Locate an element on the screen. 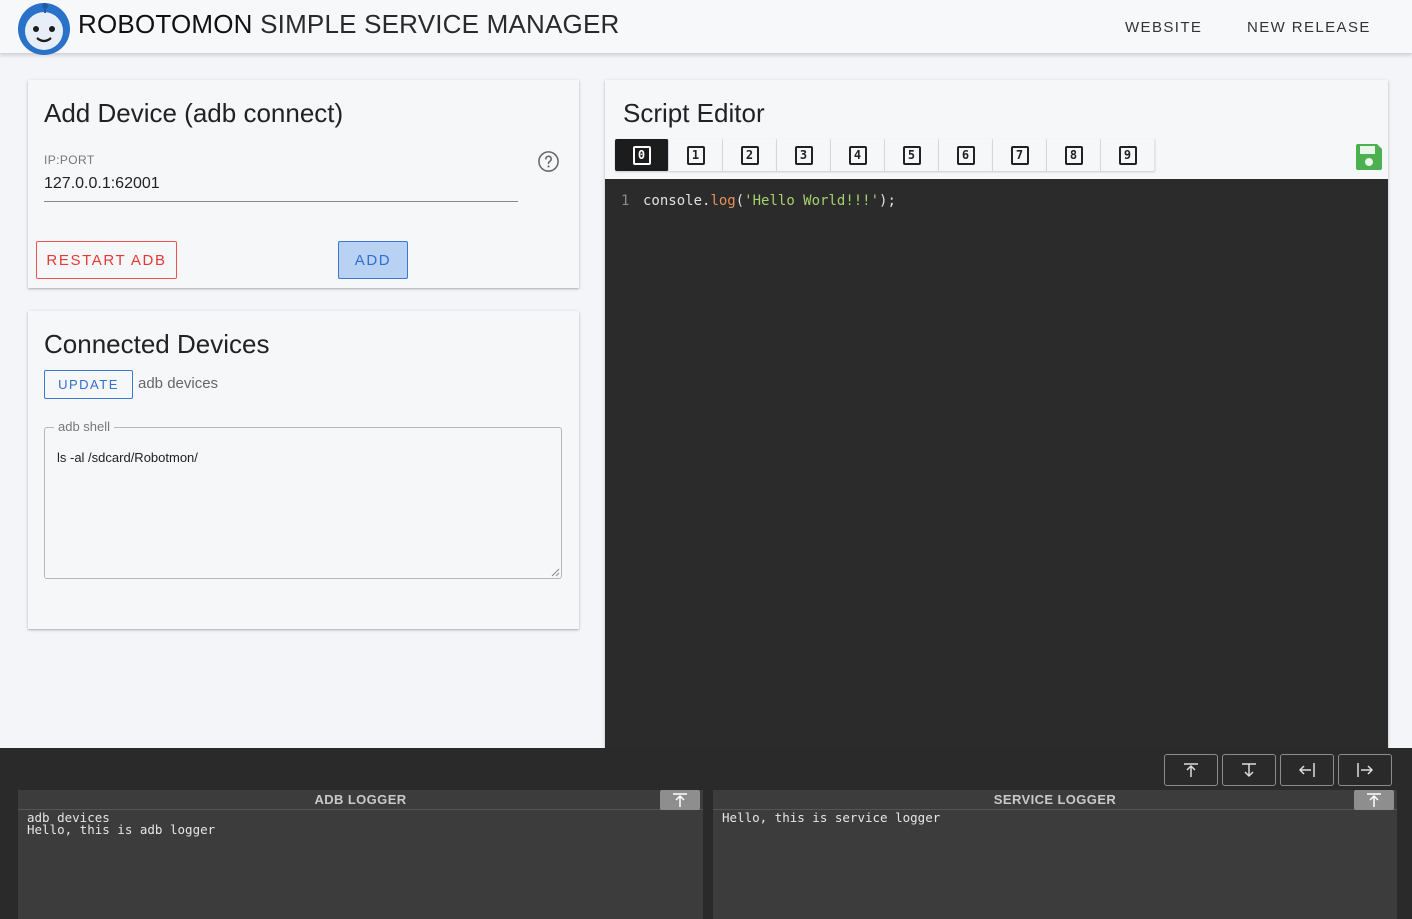 The width and height of the screenshot is (1412, 919). restart-adb-button: RESTART ADB is located at coordinates (106, 260).